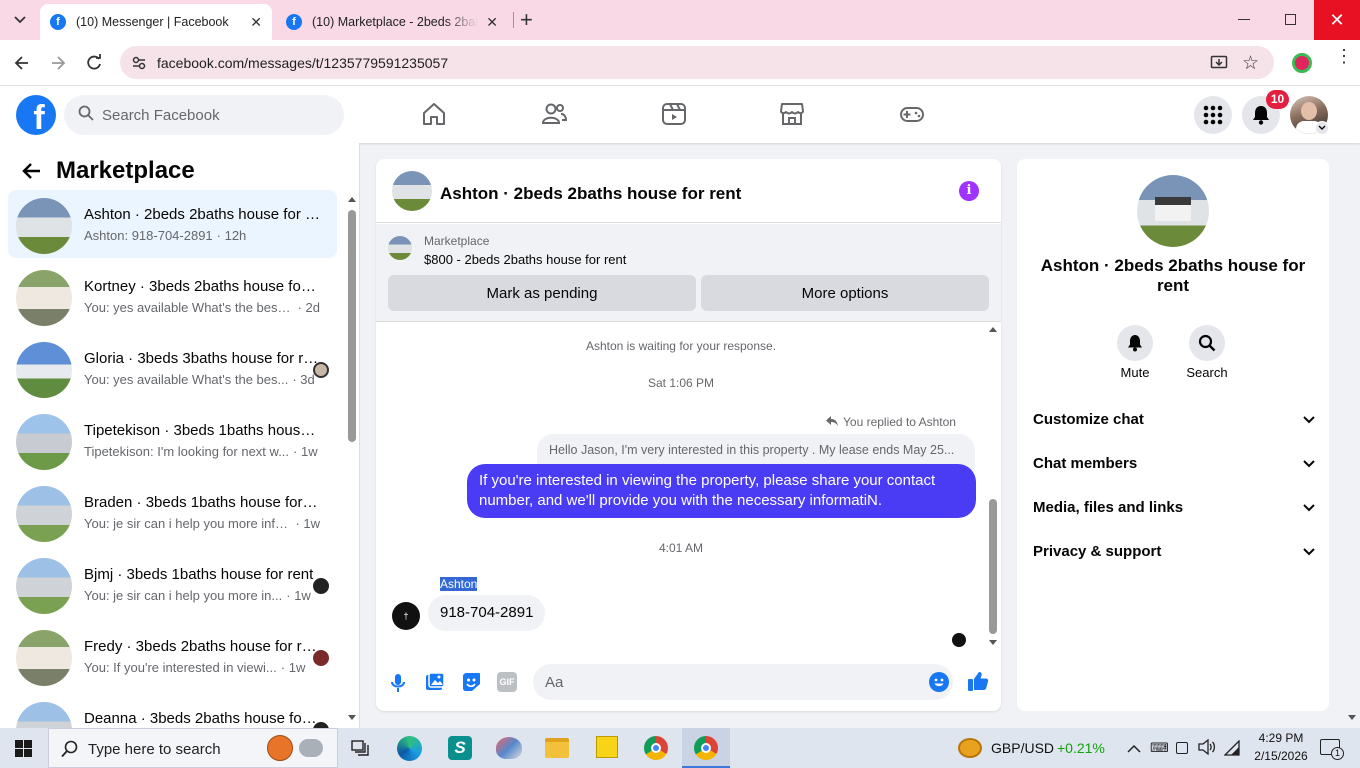 The height and width of the screenshot is (768, 1360). What do you see at coordinates (939, 682) in the screenshot?
I see `emoji-icon` at bounding box center [939, 682].